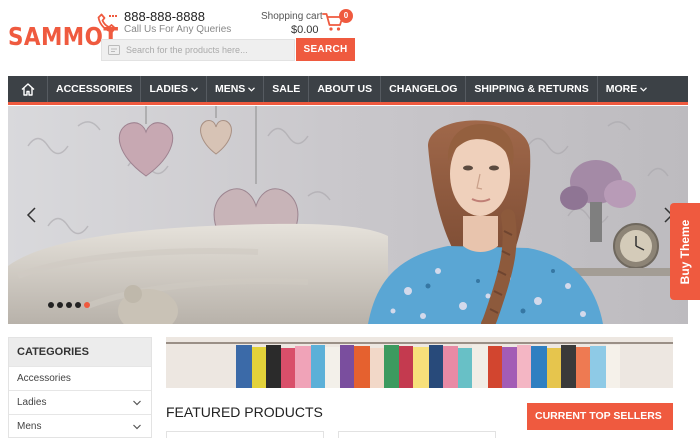 This screenshot has height=438, width=700. I want to click on buy-theme-button: Buy Theme, so click(685, 251).